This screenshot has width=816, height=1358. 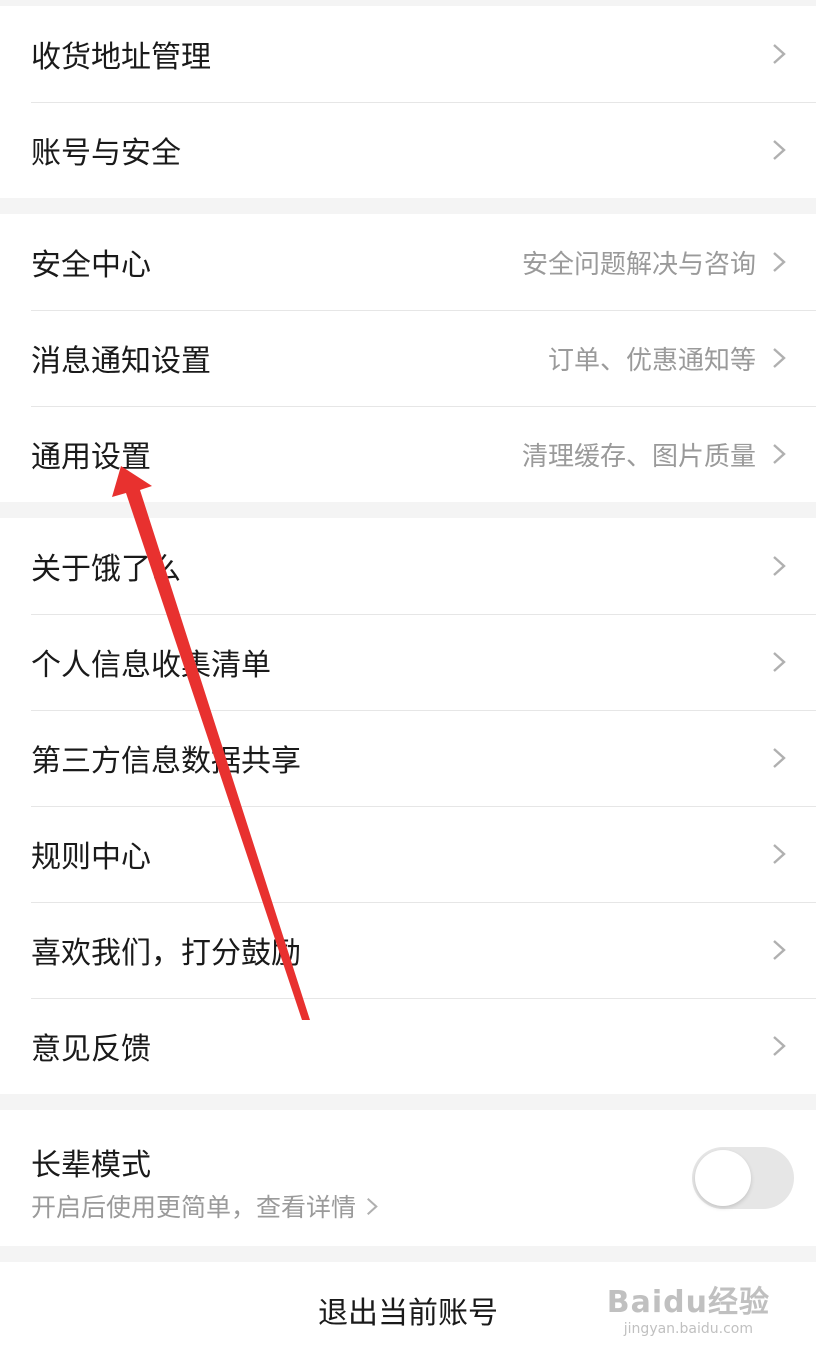 What do you see at coordinates (408, 950) in the screenshot?
I see `row-rate-us: 喜欢我们，打分鼓励` at bounding box center [408, 950].